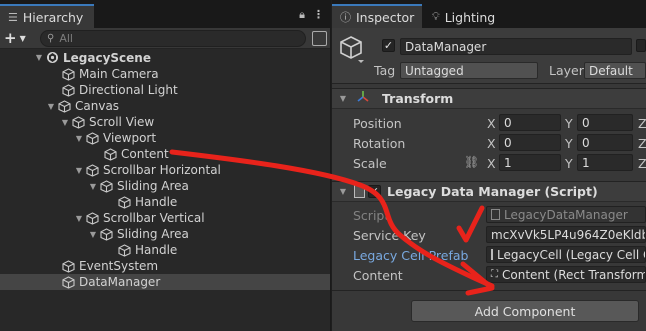  Describe the element at coordinates (605, 162) in the screenshot. I see `scale-y-field: 1` at that location.